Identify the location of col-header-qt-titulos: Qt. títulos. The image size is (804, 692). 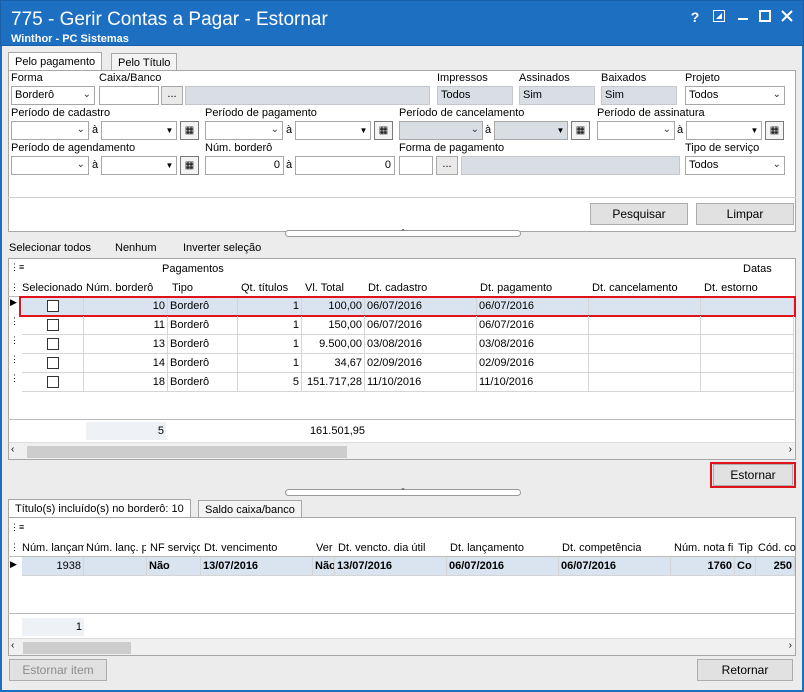
(264, 288).